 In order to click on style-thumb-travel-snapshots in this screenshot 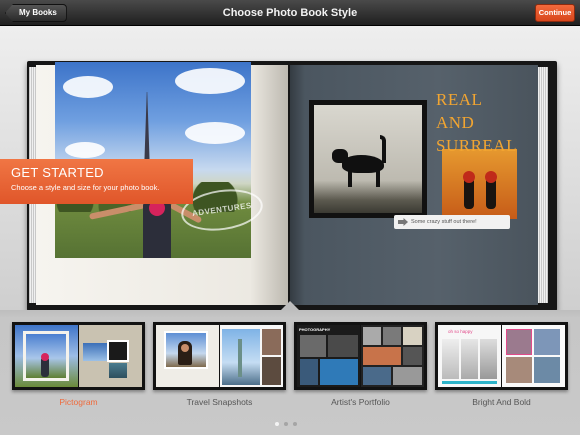, I will do `click(219, 356)`.